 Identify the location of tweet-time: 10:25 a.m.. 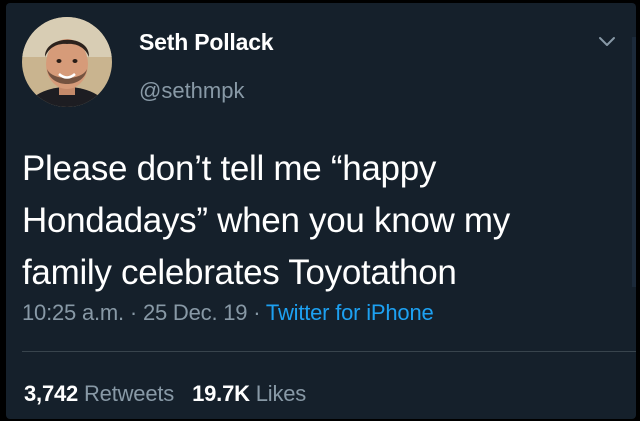
(73, 312).